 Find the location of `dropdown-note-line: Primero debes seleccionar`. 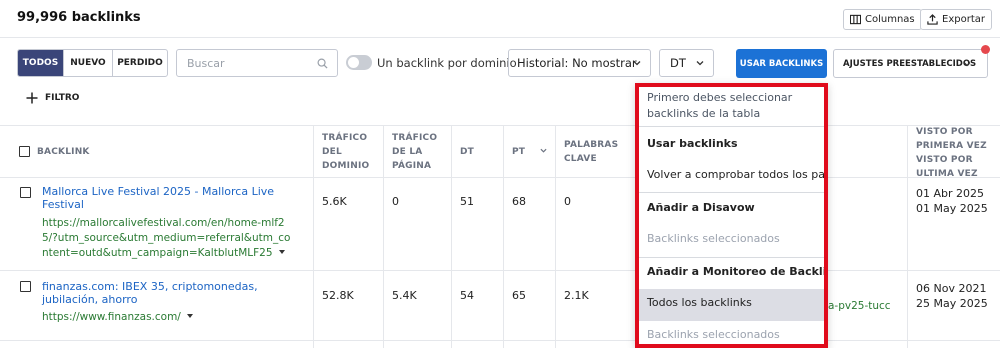

dropdown-note-line: Primero debes seleccionar is located at coordinates (720, 97).